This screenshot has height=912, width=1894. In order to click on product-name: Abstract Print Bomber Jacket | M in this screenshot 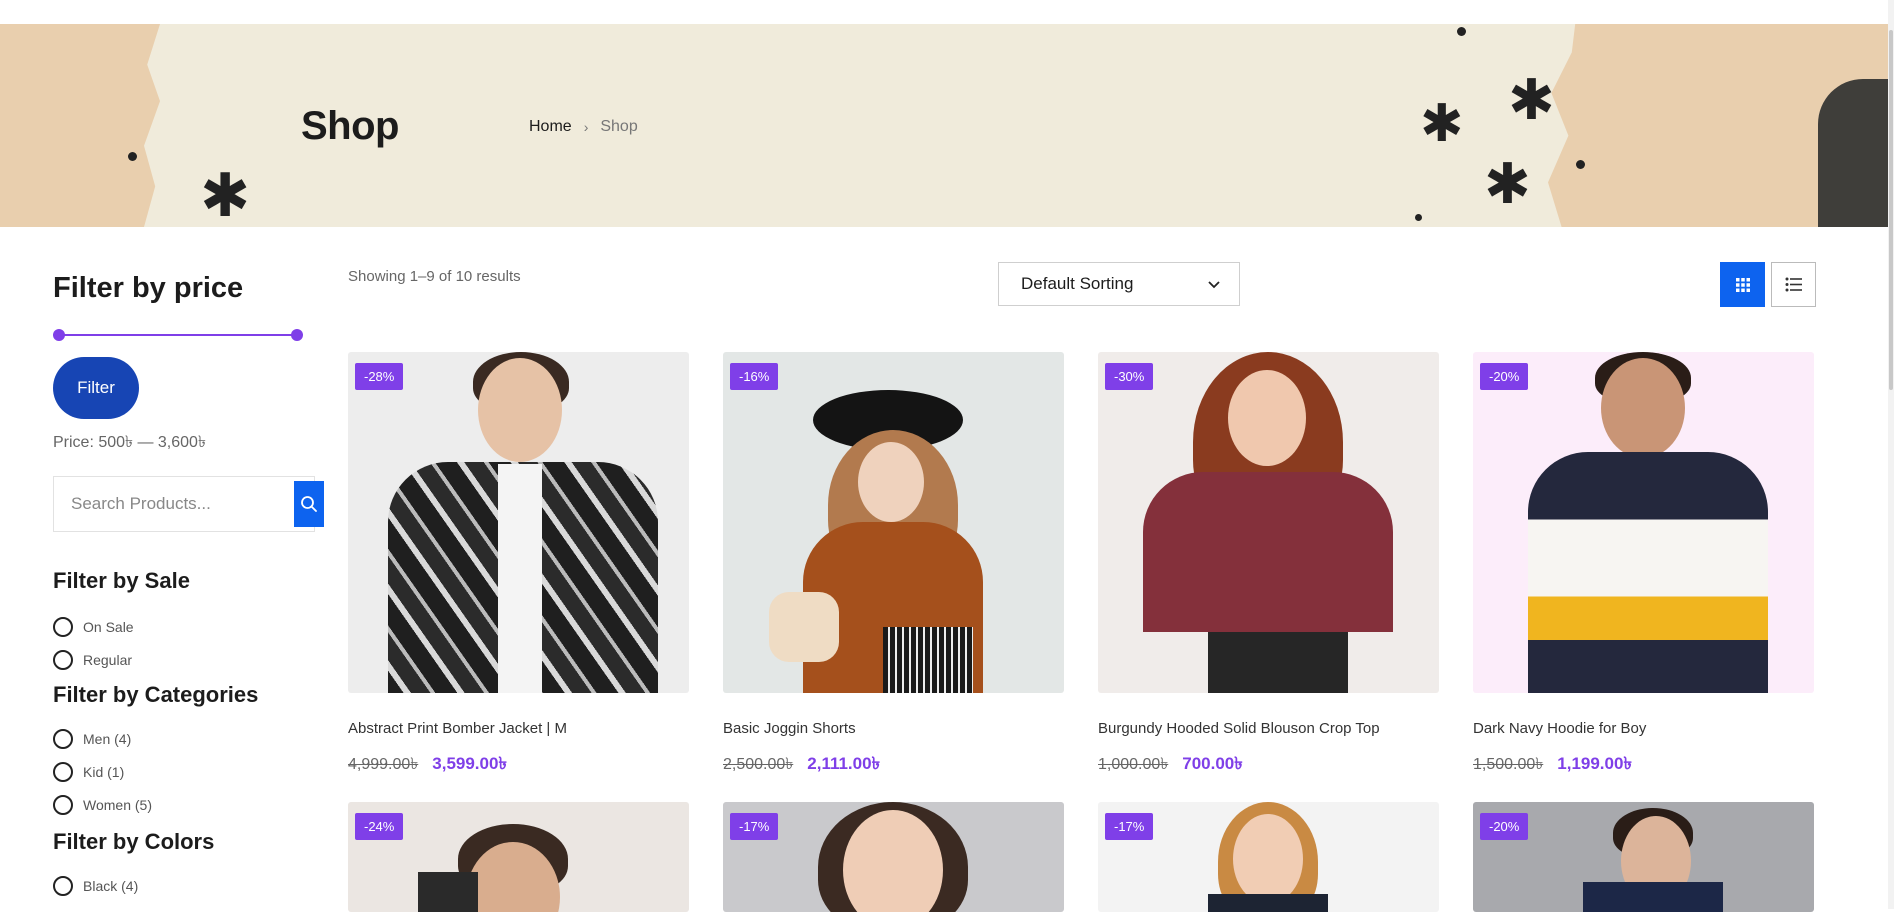, I will do `click(518, 728)`.